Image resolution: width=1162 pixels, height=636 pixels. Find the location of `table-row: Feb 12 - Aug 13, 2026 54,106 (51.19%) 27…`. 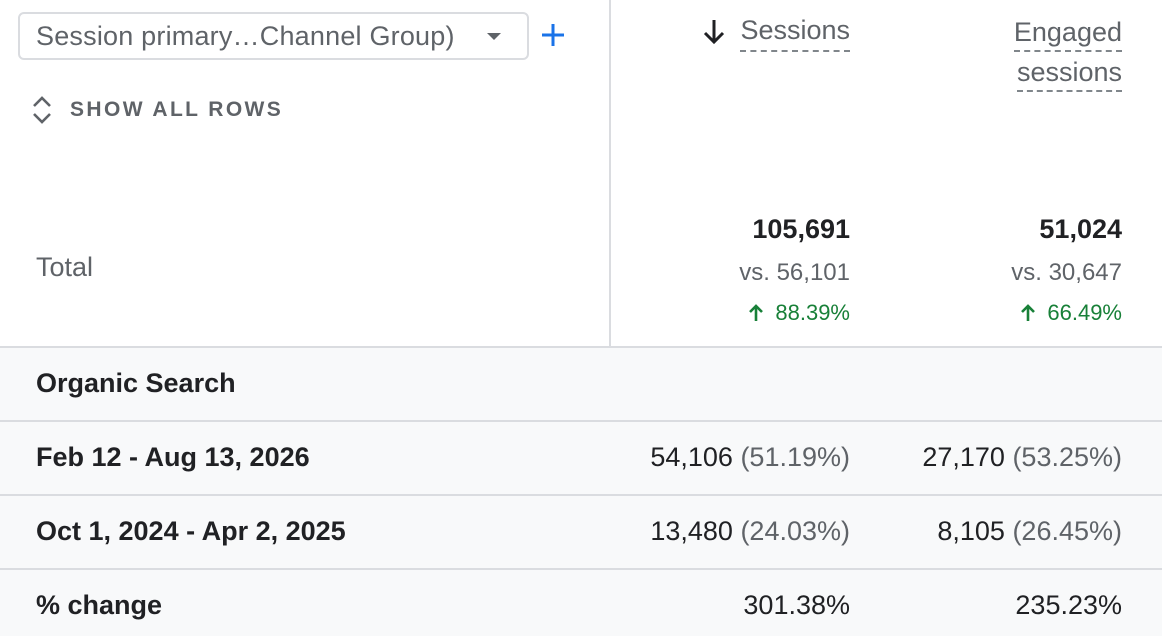

table-row: Feb 12 - Aug 13, 2026 54,106 (51.19%) 27… is located at coordinates (581, 457).